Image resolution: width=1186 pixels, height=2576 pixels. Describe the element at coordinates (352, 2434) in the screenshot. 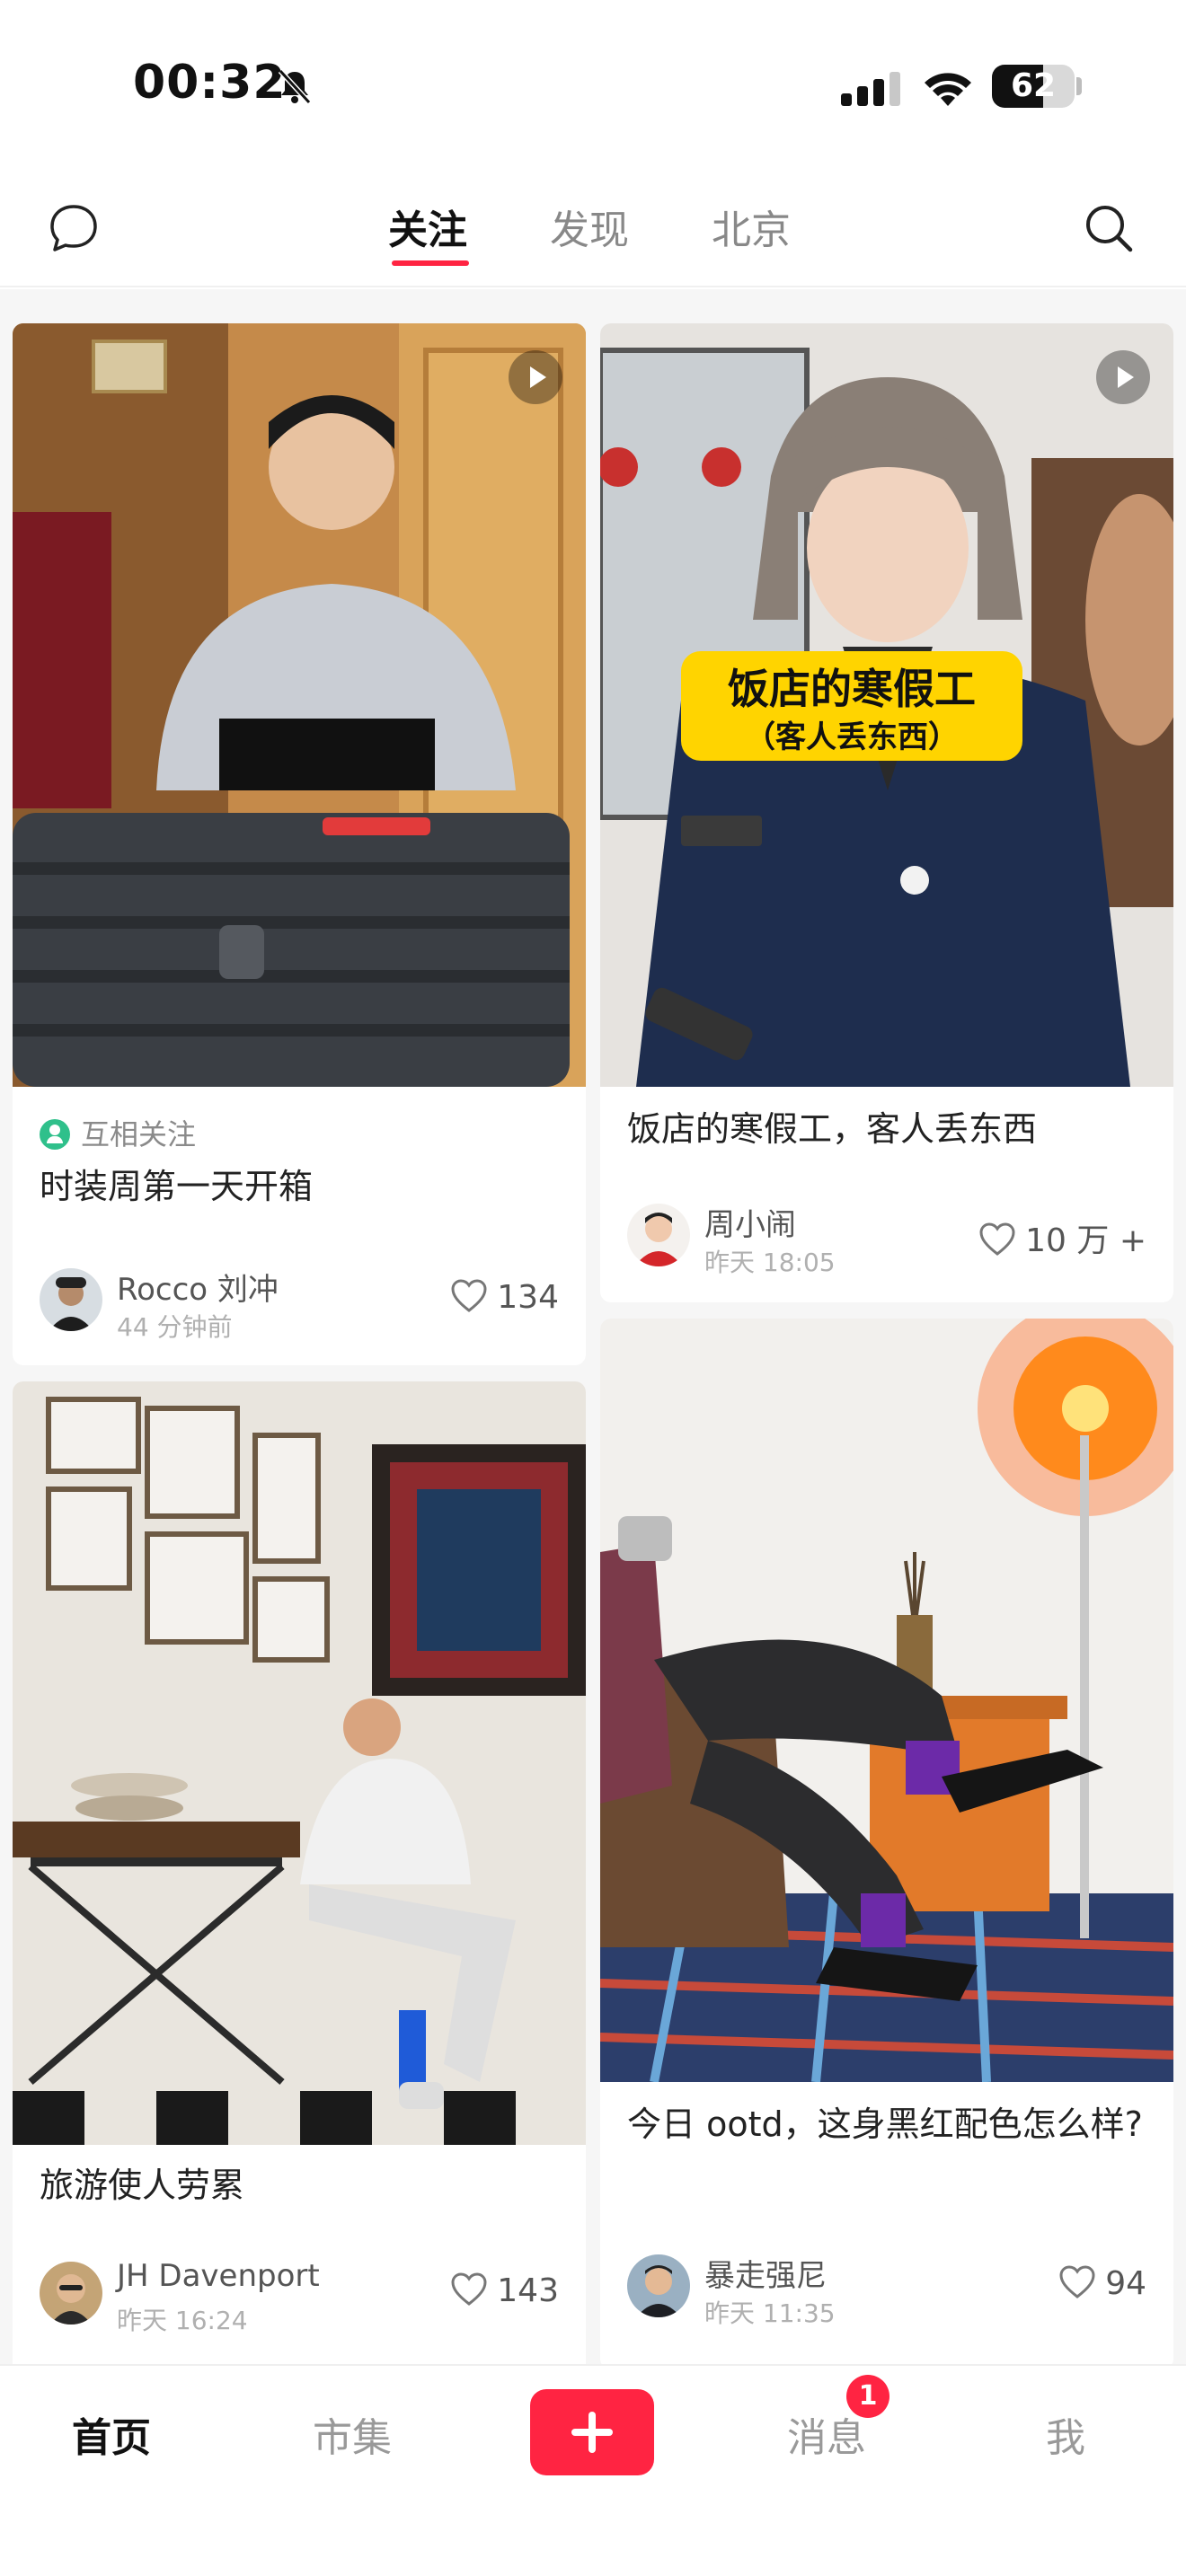

I see `tab-market: 市集` at that location.